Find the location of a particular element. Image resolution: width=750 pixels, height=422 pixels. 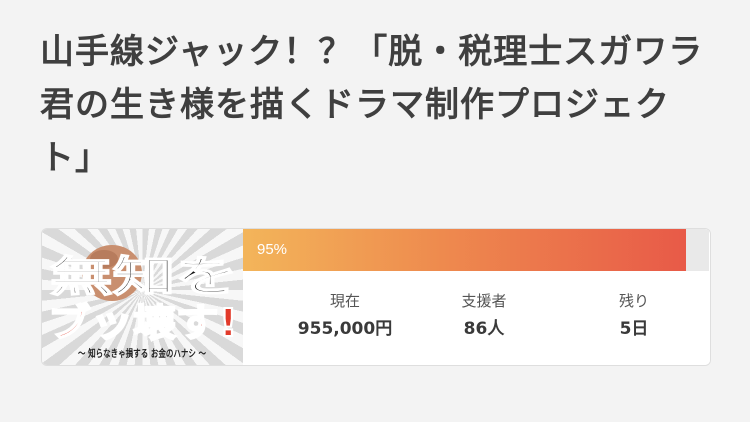

stat-current-label: 現在 is located at coordinates (344, 301).